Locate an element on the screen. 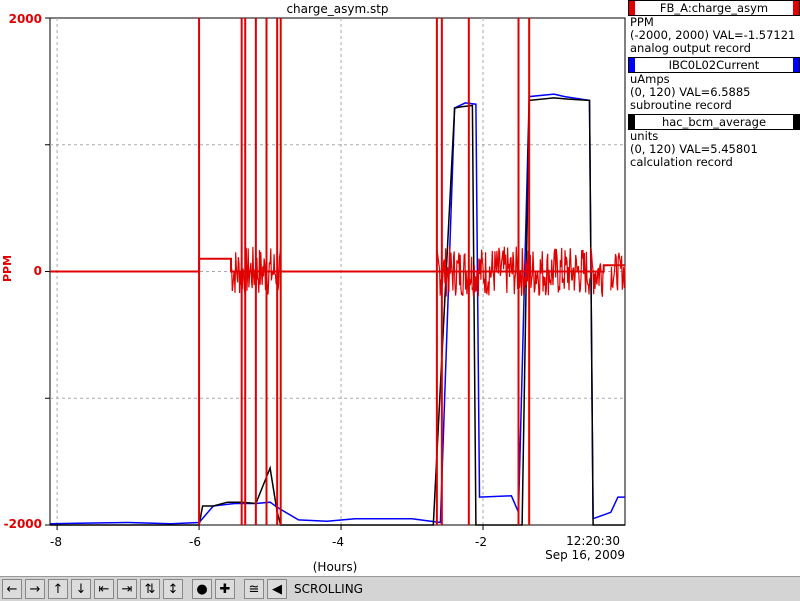  scroll-down-button: ↓ is located at coordinates (81, 589).